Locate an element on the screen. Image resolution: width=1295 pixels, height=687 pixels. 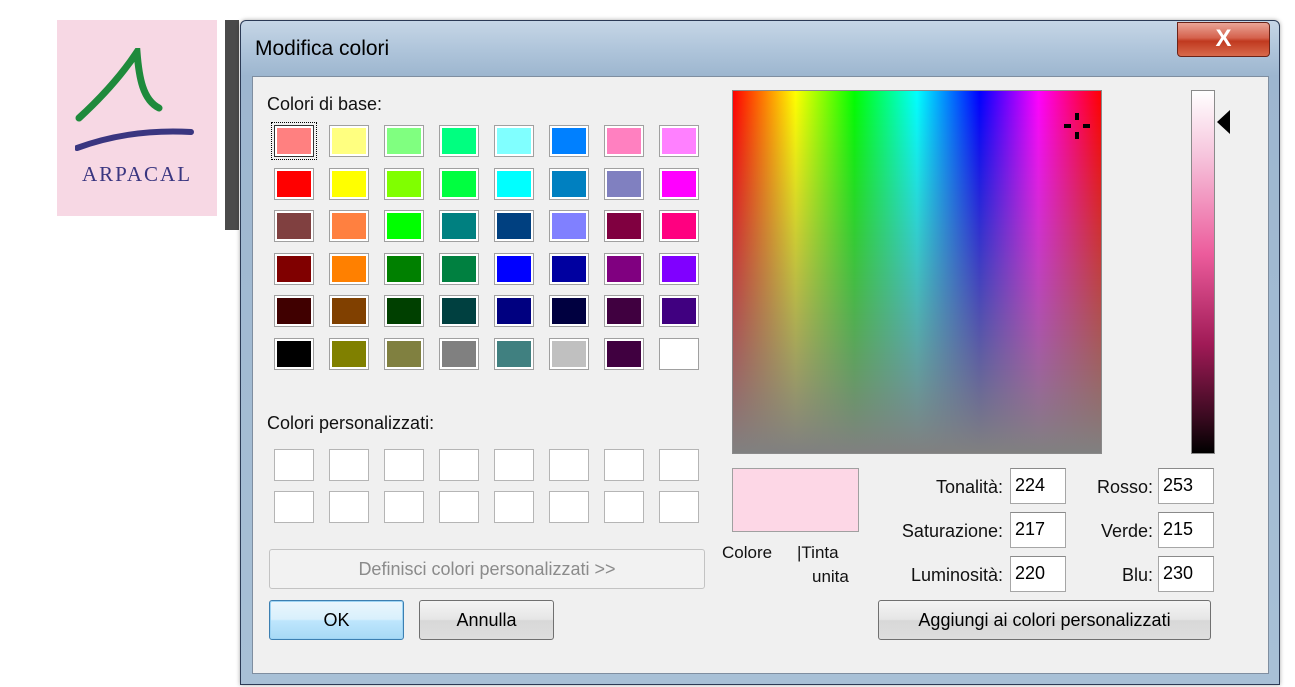
red-input: 253 is located at coordinates (1186, 486).